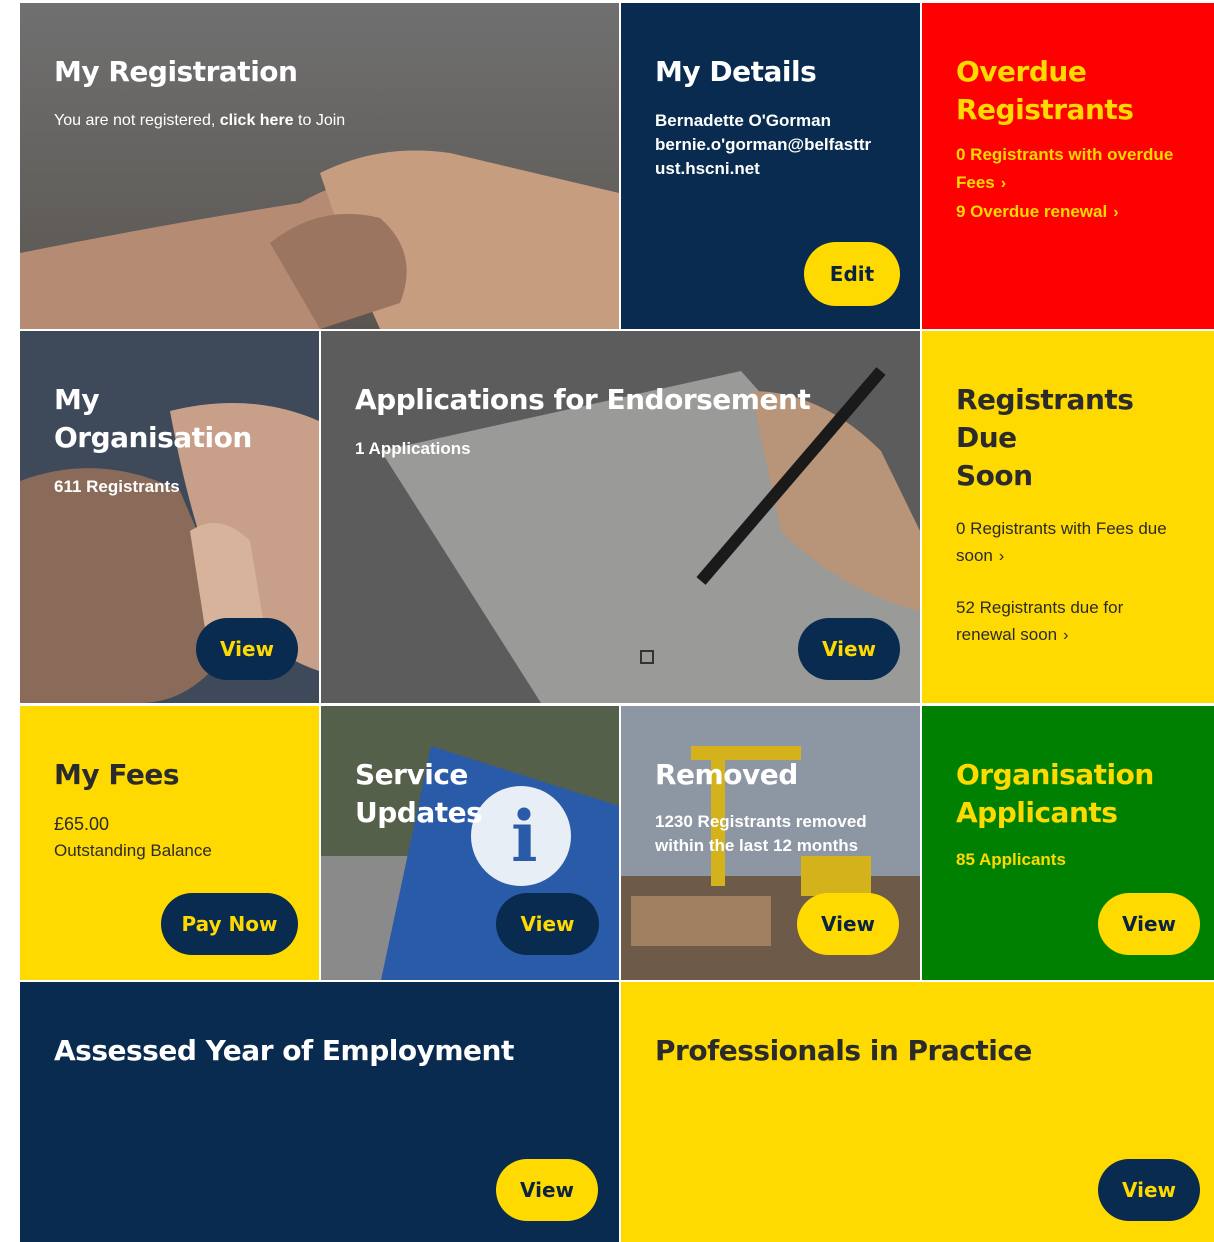  What do you see at coordinates (843, 1050) in the screenshot?
I see `professionals-title: Professionals in Practice` at bounding box center [843, 1050].